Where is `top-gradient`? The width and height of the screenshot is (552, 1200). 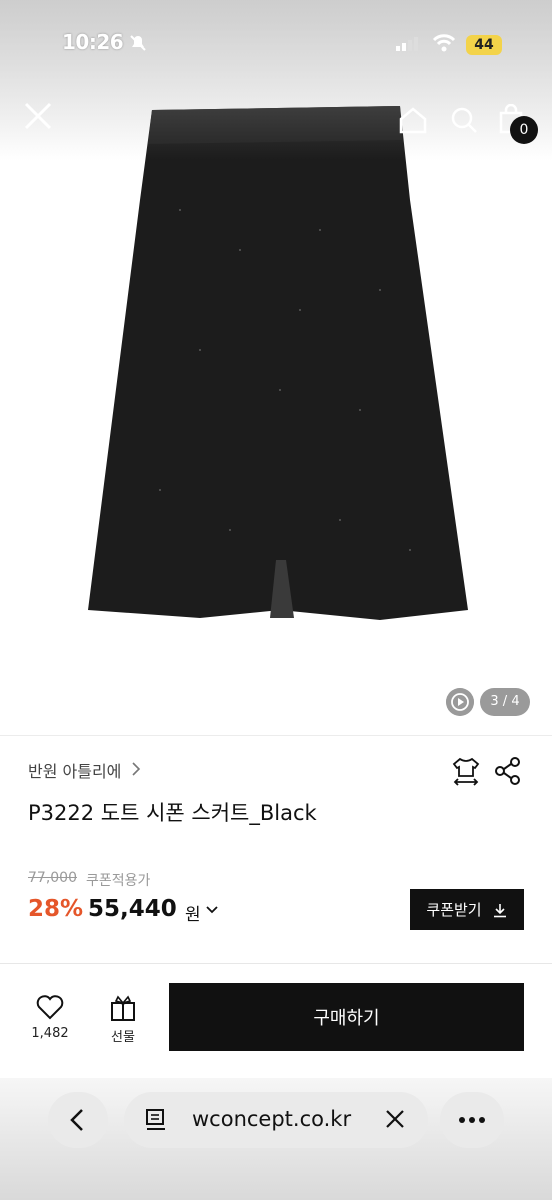
top-gradient is located at coordinates (276, 80).